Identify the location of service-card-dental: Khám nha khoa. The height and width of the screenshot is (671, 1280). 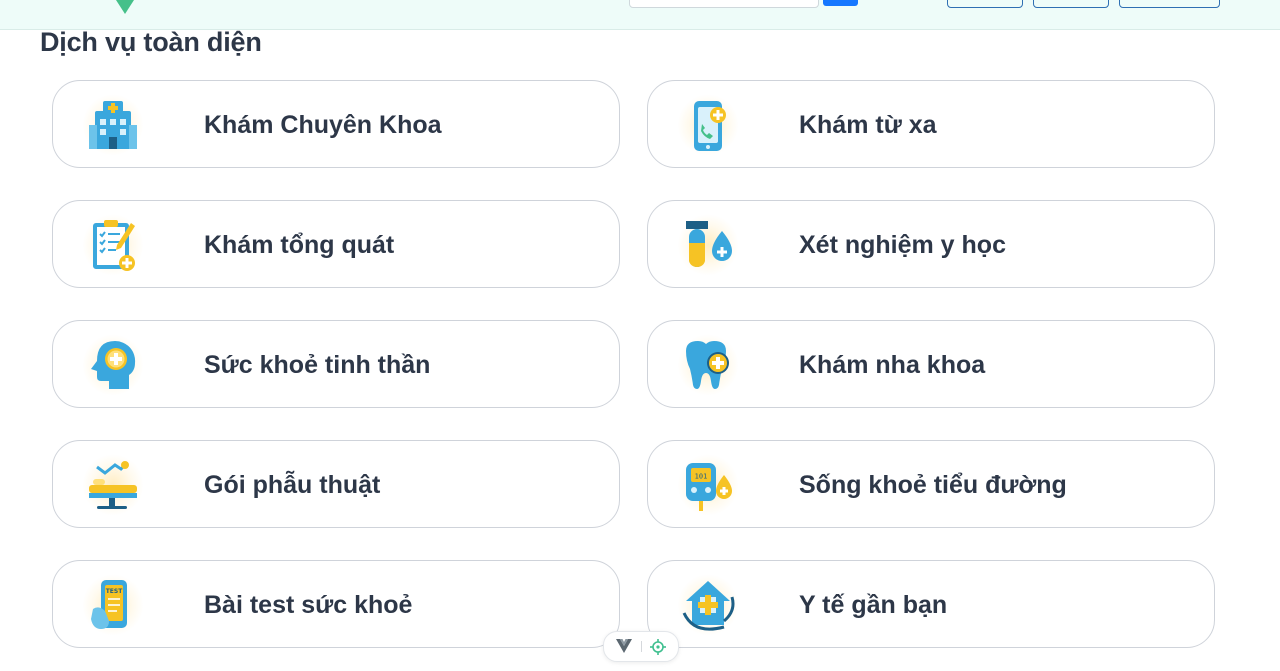
(931, 364).